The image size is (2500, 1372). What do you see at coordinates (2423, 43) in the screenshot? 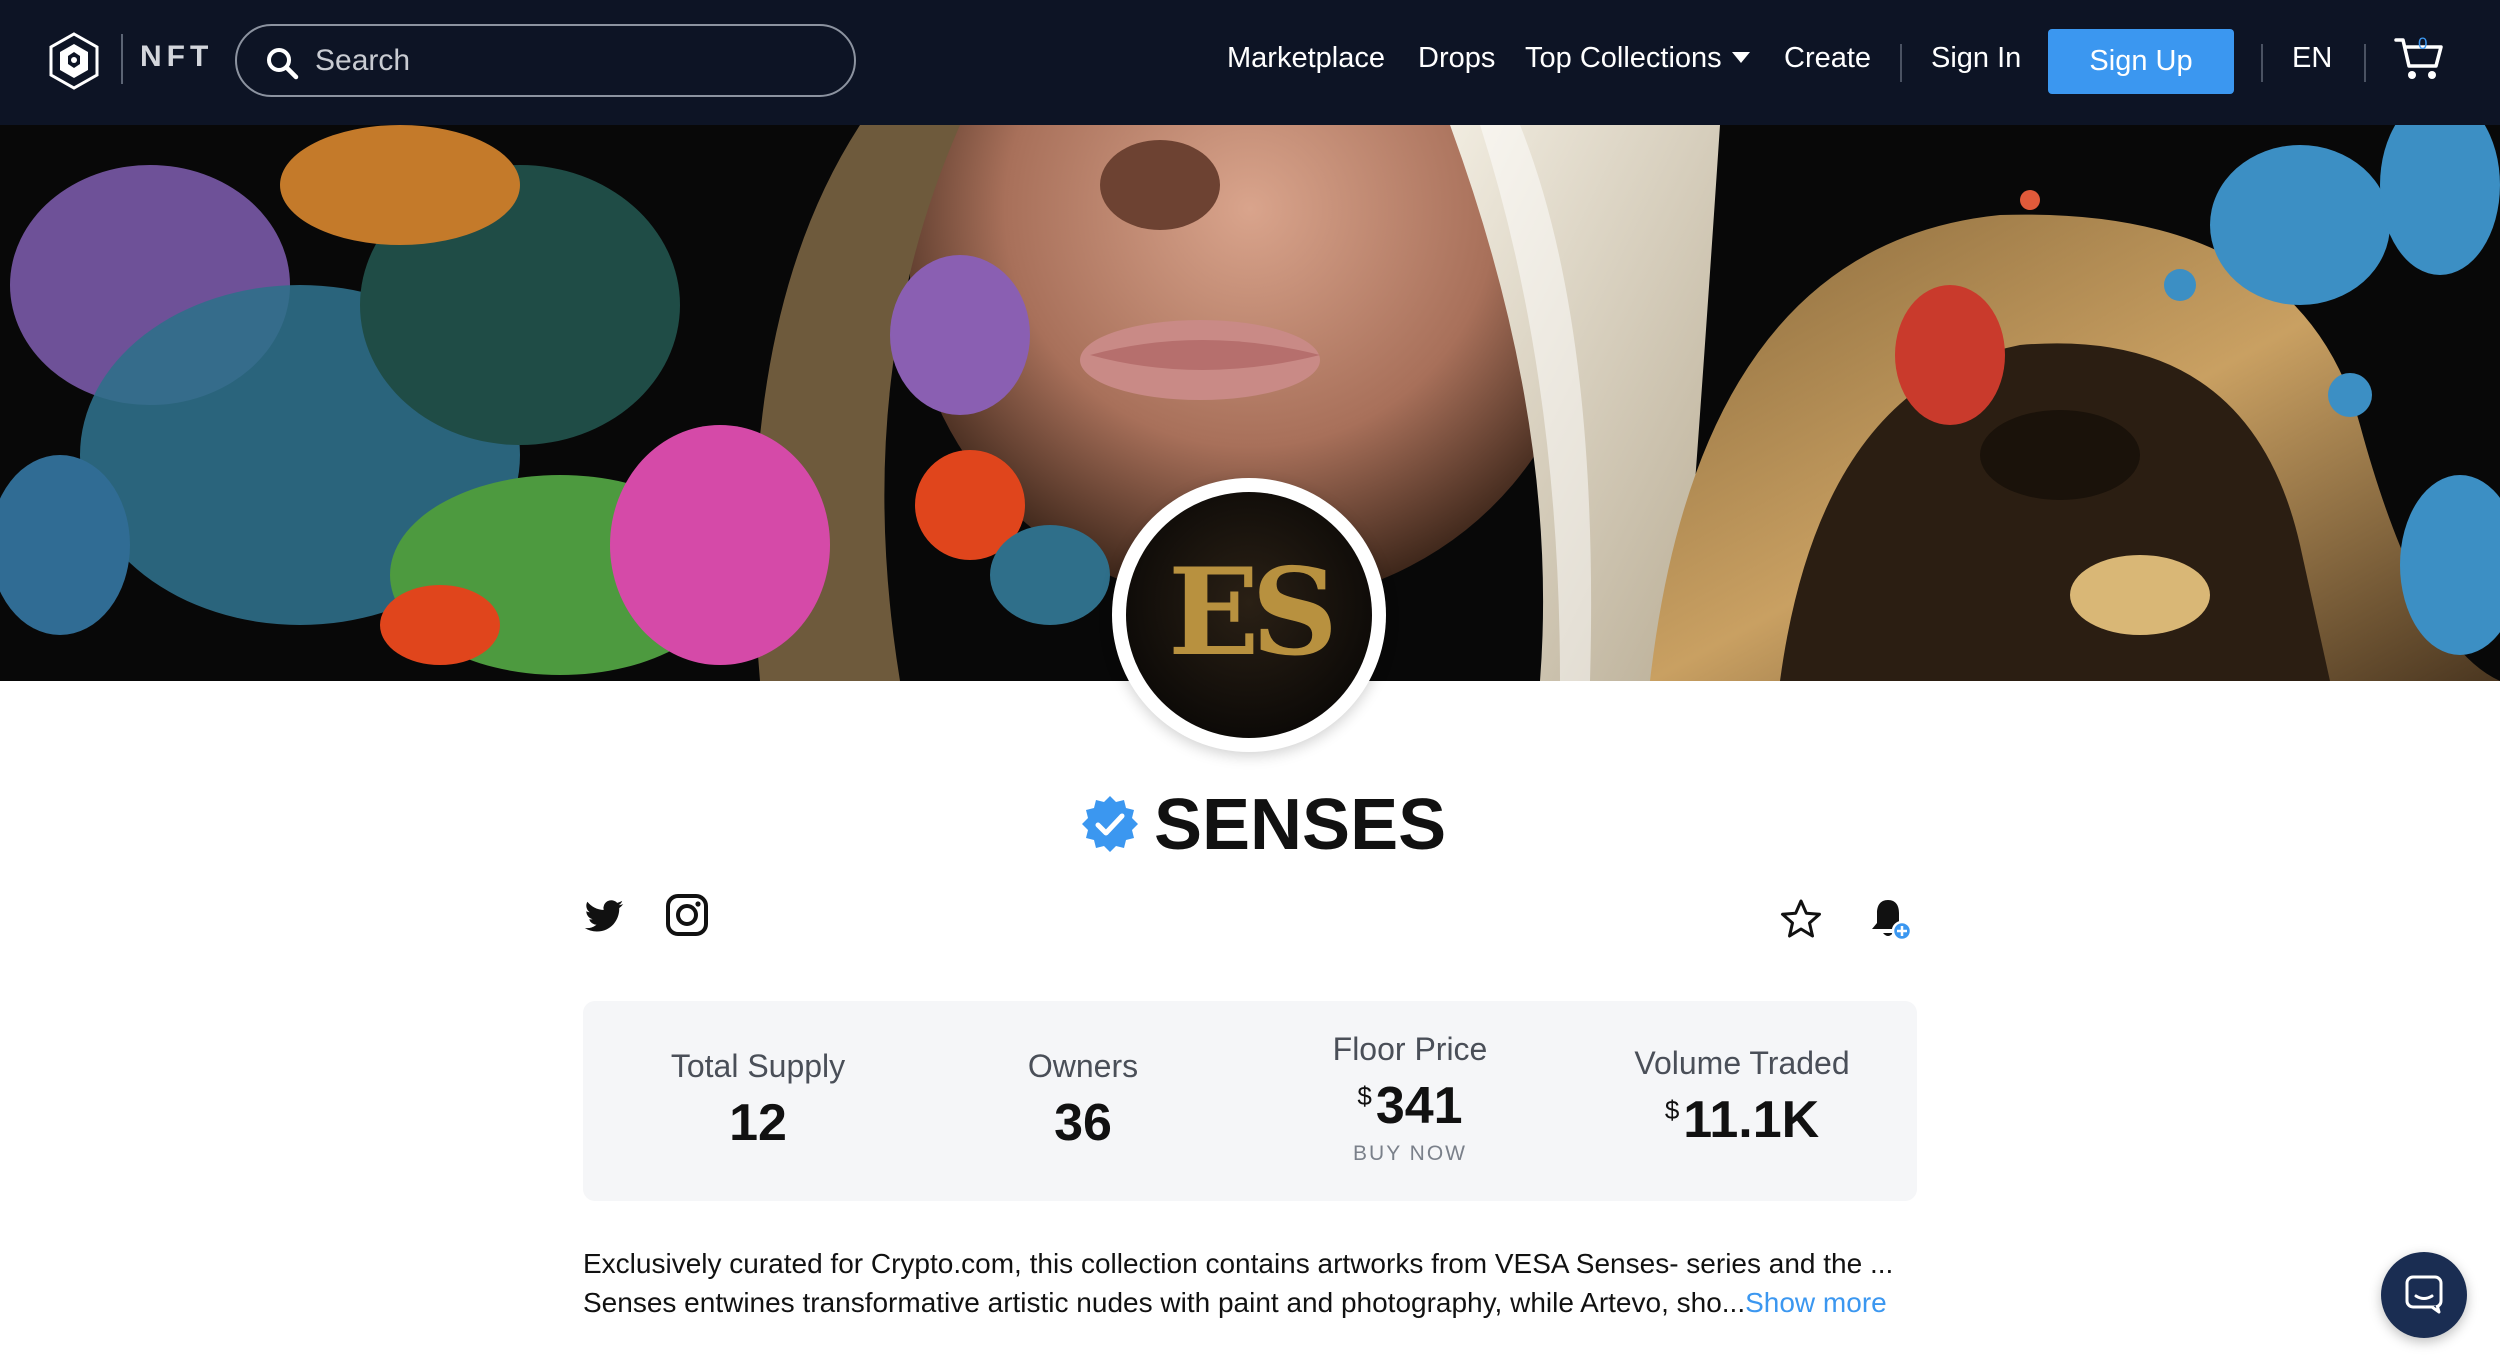
I see `cart-count-badge: 0` at bounding box center [2423, 43].